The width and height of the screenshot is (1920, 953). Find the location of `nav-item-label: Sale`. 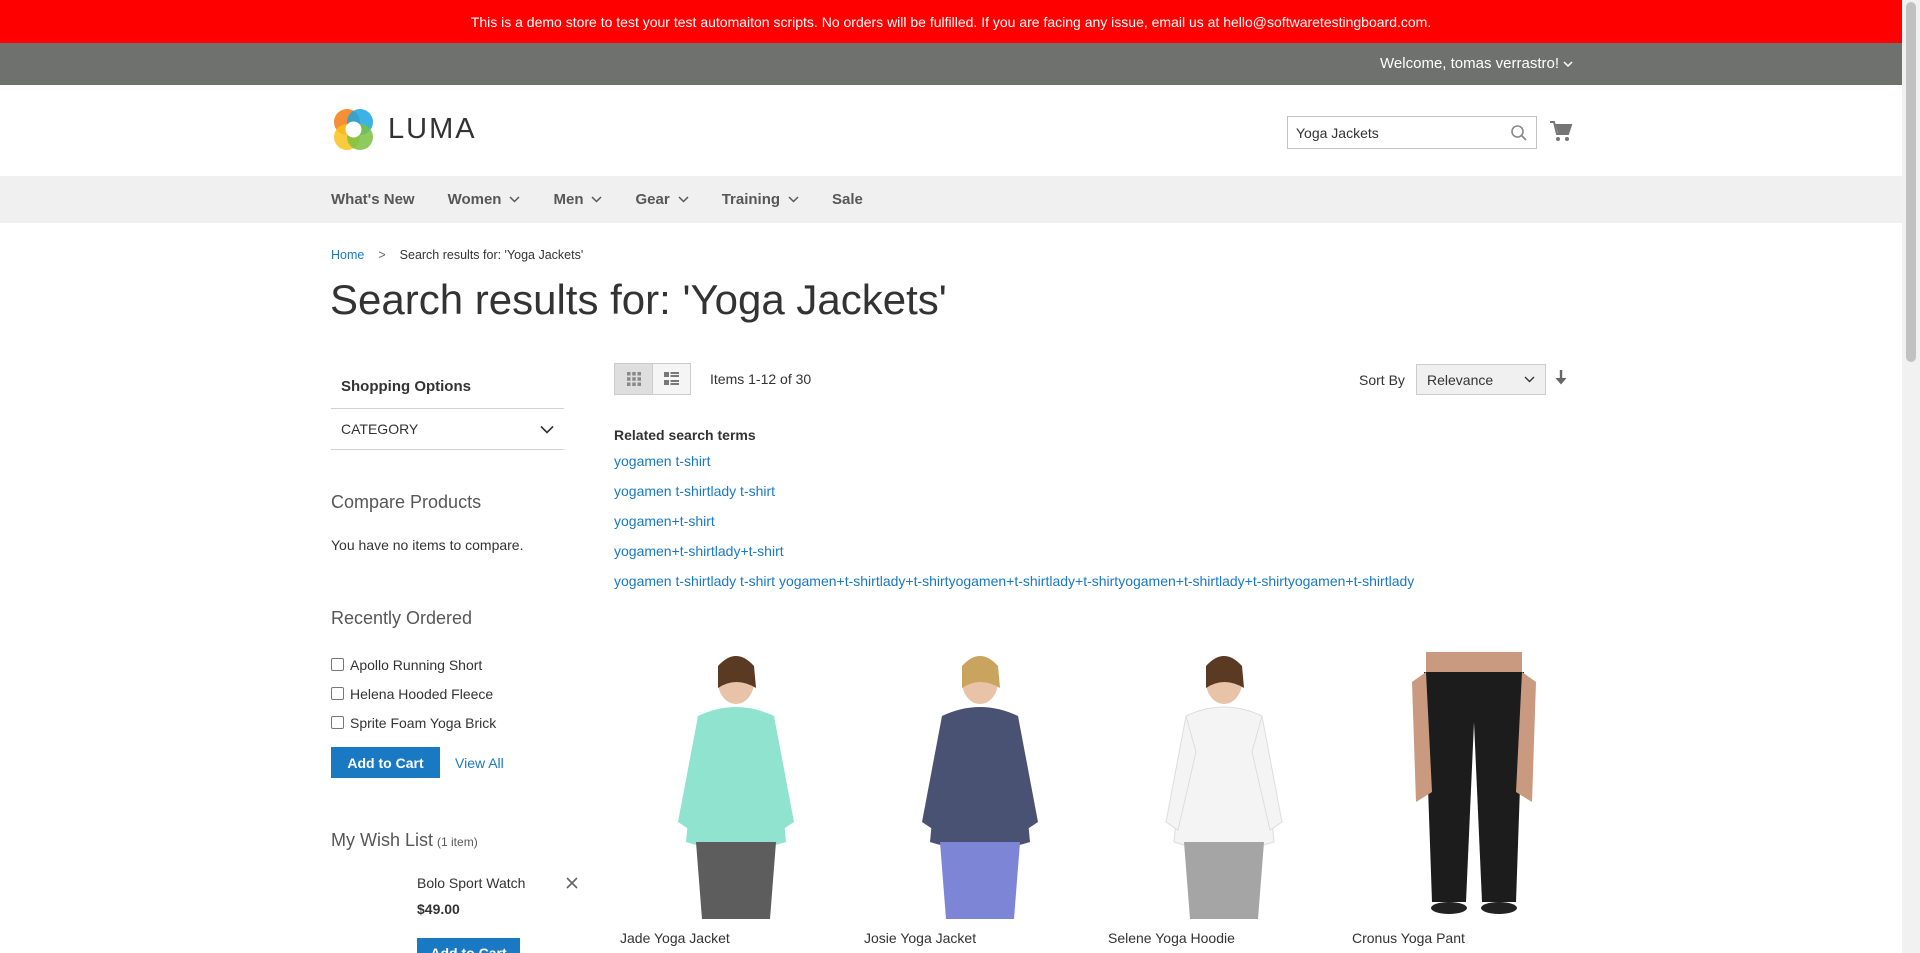

nav-item-label: Sale is located at coordinates (847, 199).